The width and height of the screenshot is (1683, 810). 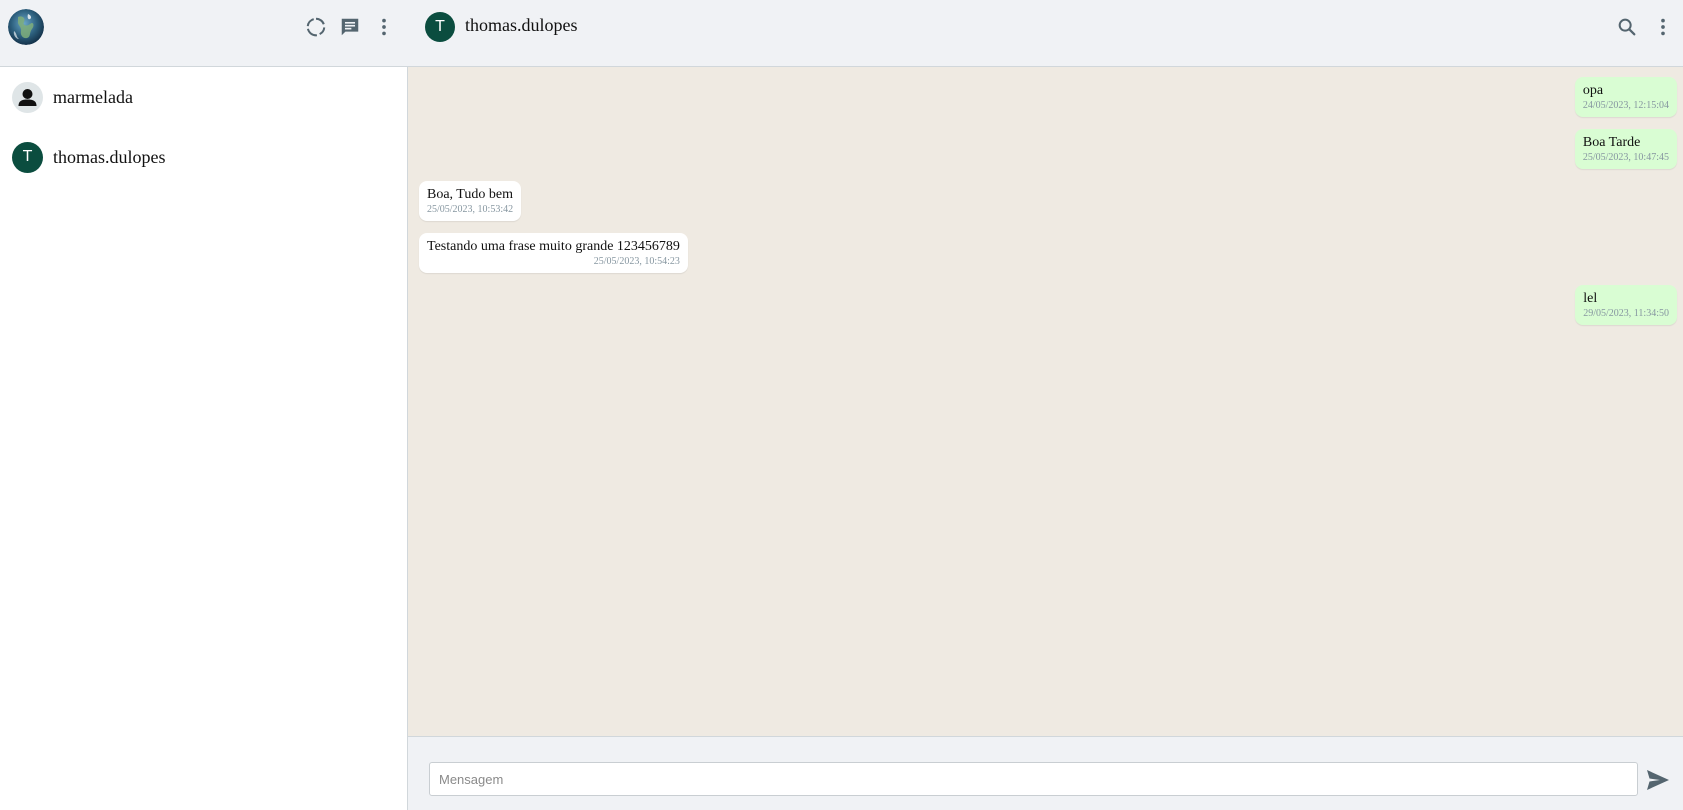 What do you see at coordinates (1625, 157) in the screenshot?
I see `message-time: 25/05/2023, 10:47:45` at bounding box center [1625, 157].